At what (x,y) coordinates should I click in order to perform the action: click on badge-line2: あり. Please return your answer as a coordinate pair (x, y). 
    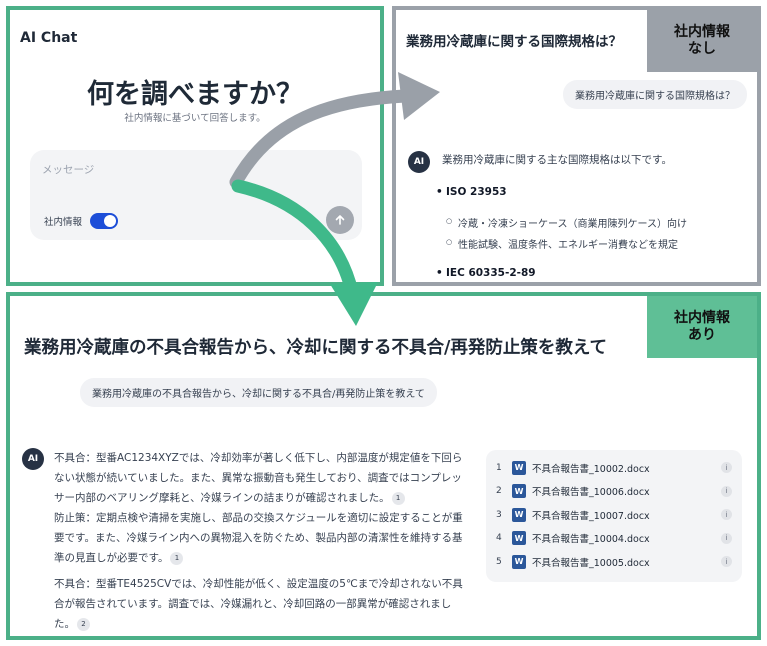
    Looking at the image, I should click on (702, 335).